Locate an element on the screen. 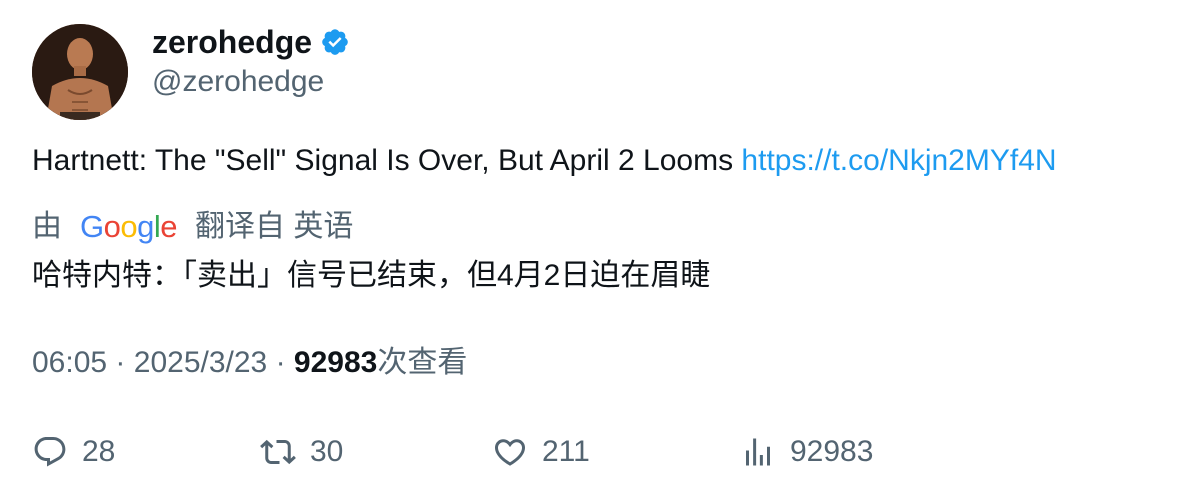  tweet-link: https://t.co/Nkjn2MYf4N is located at coordinates (898, 160).